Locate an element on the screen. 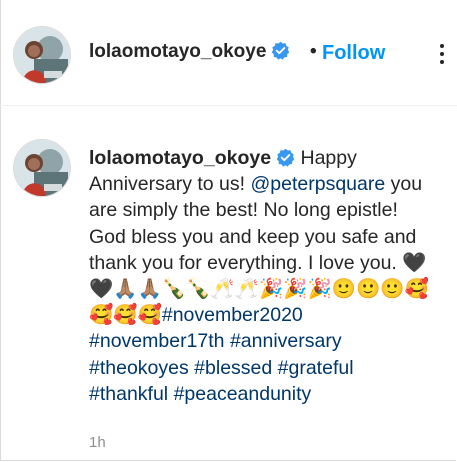  comment-timestamp: 1h is located at coordinates (97, 442).